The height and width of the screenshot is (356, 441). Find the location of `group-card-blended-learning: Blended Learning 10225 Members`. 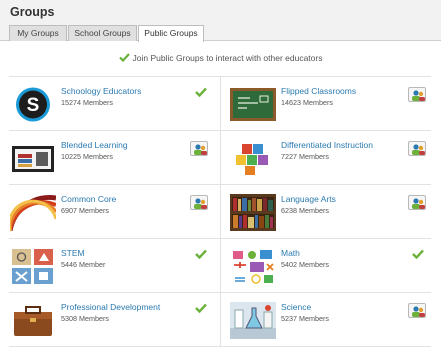

group-card-blended-learning: Blended Learning 10225 Members is located at coordinates (115, 166).